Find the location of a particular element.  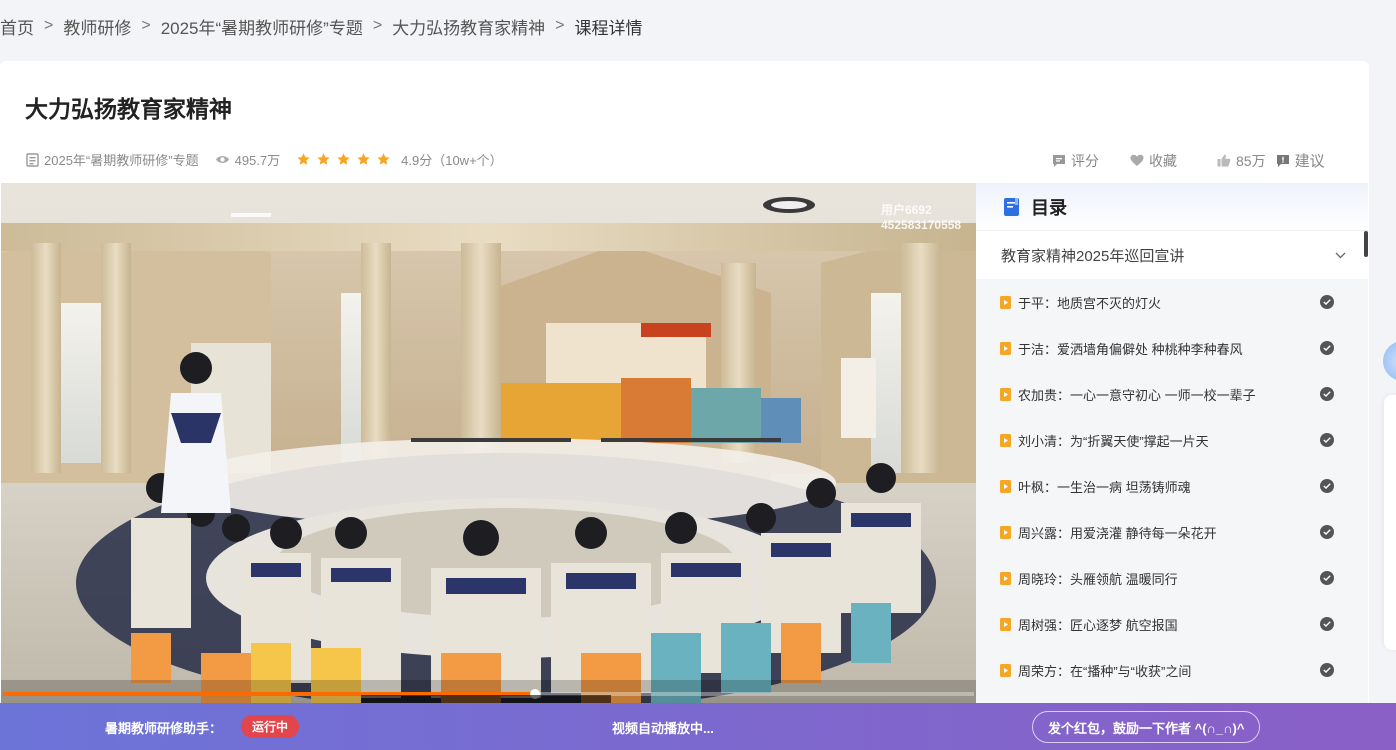

like-button: 85万 is located at coordinates (1241, 161).